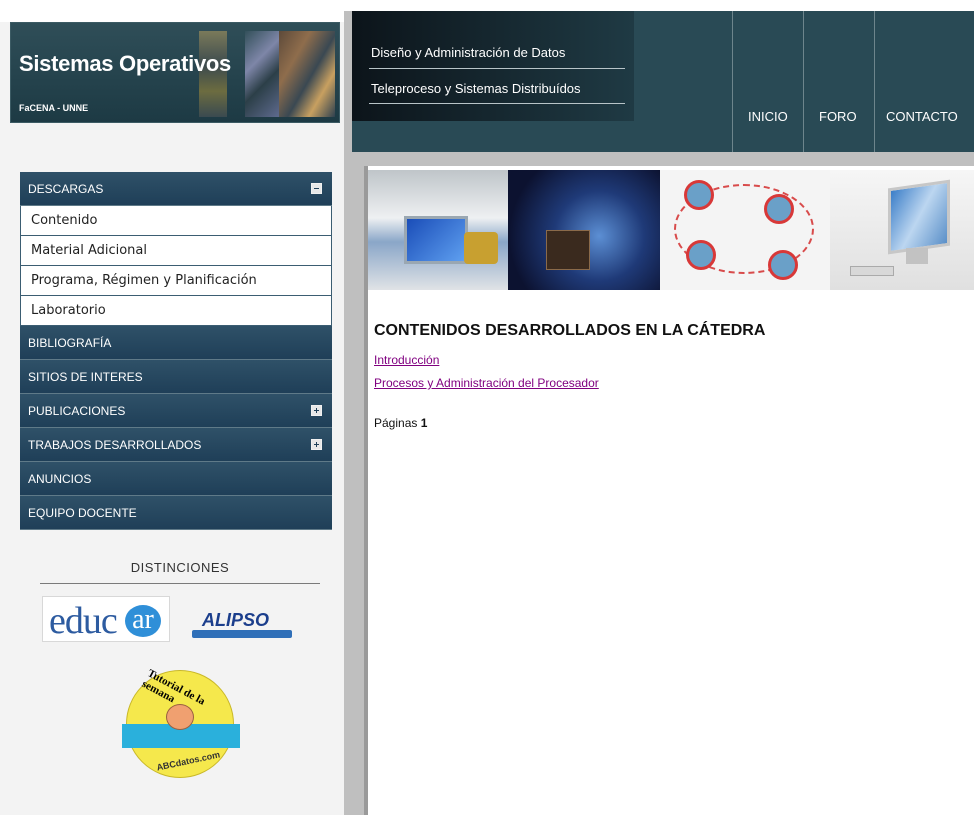 The image size is (974, 815). What do you see at coordinates (54, 108) in the screenshot?
I see `site-subtitle: FaCENA - UNNE` at bounding box center [54, 108].